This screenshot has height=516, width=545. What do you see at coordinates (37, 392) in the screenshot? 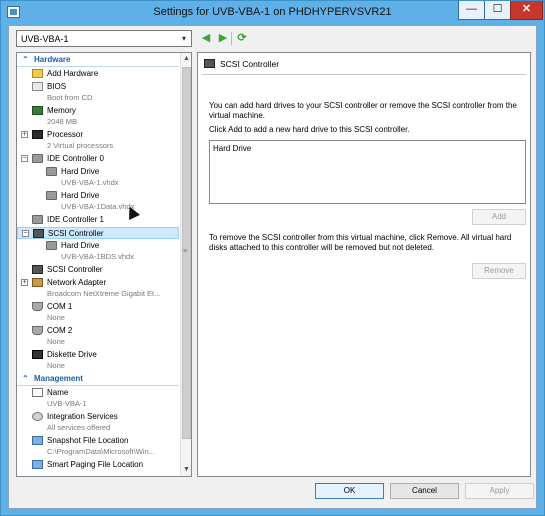
I see `name-icon` at bounding box center [37, 392].